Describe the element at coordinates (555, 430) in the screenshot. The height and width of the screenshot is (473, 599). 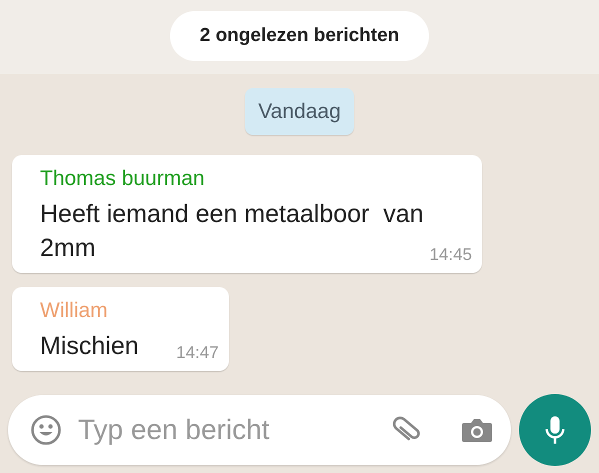
I see `microphone-icon` at that location.